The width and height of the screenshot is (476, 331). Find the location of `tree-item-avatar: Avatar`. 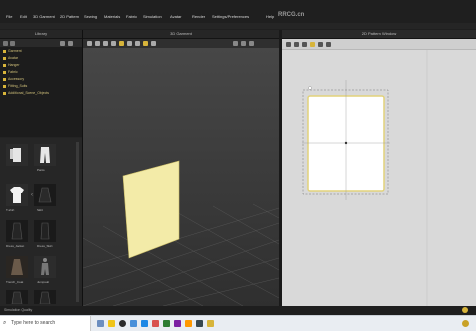

tree-item-avatar: Avatar is located at coordinates (10, 58).